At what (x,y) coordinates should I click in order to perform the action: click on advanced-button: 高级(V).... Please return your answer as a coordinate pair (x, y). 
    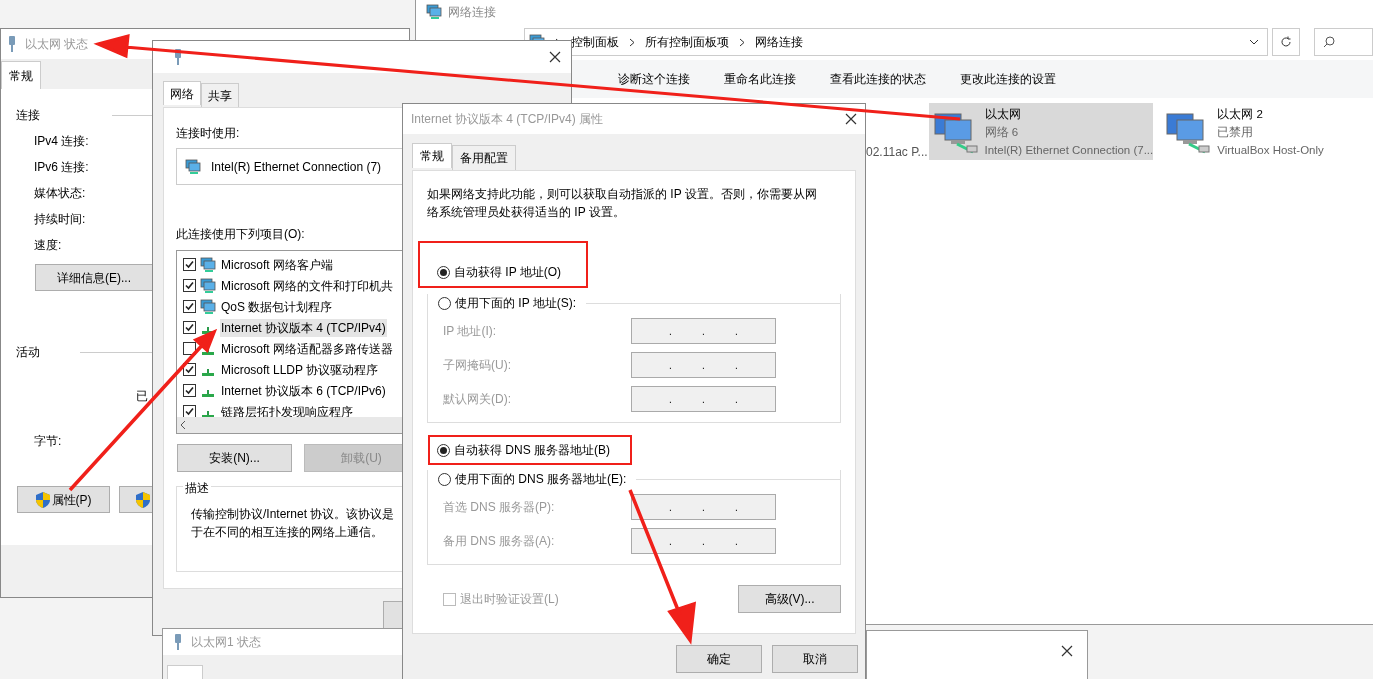
    Looking at the image, I should click on (789, 599).